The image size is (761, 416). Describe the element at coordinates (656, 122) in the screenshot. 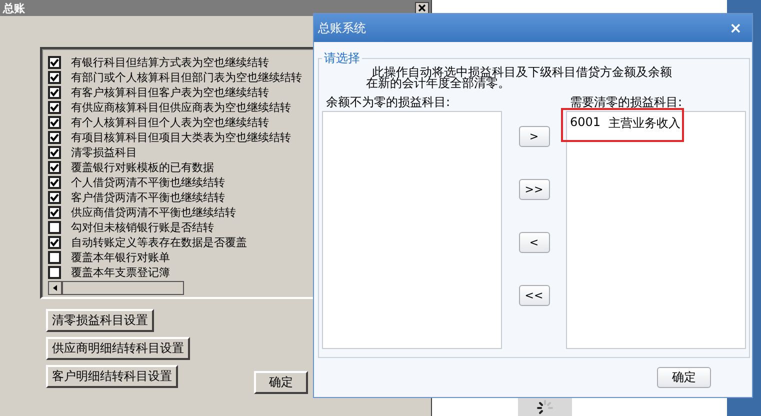

I see `list-item: 6001 主营业务收入` at that location.